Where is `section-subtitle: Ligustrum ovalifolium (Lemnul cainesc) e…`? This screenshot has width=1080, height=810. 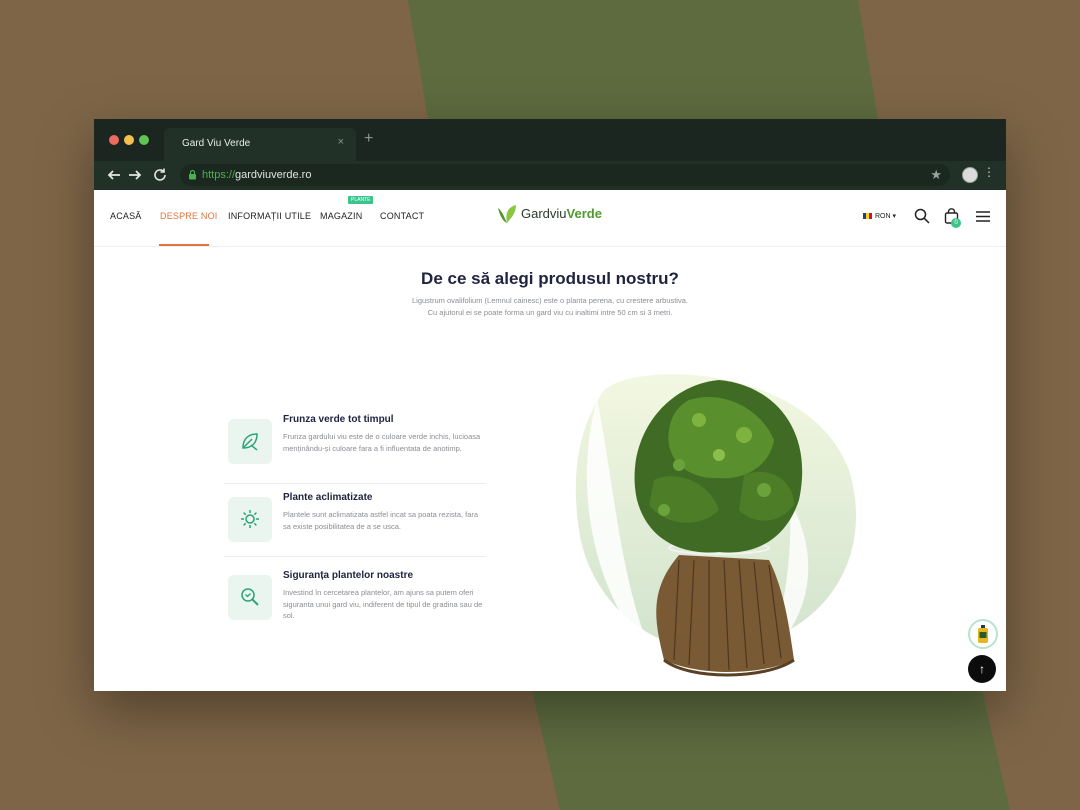 section-subtitle: Ligustrum ovalifolium (Lemnul cainesc) e… is located at coordinates (550, 307).